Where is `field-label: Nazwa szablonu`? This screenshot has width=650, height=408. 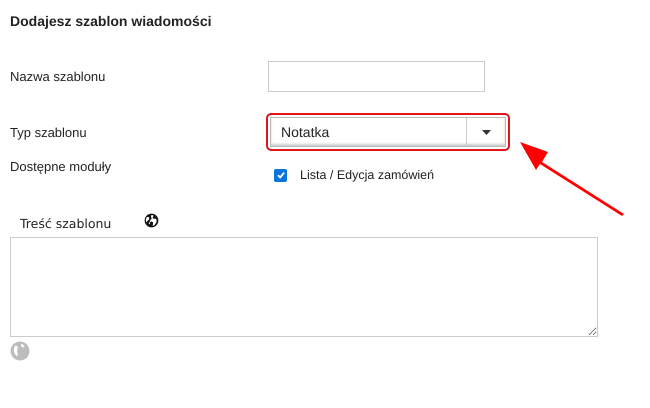
field-label: Nazwa szablonu is located at coordinates (58, 76).